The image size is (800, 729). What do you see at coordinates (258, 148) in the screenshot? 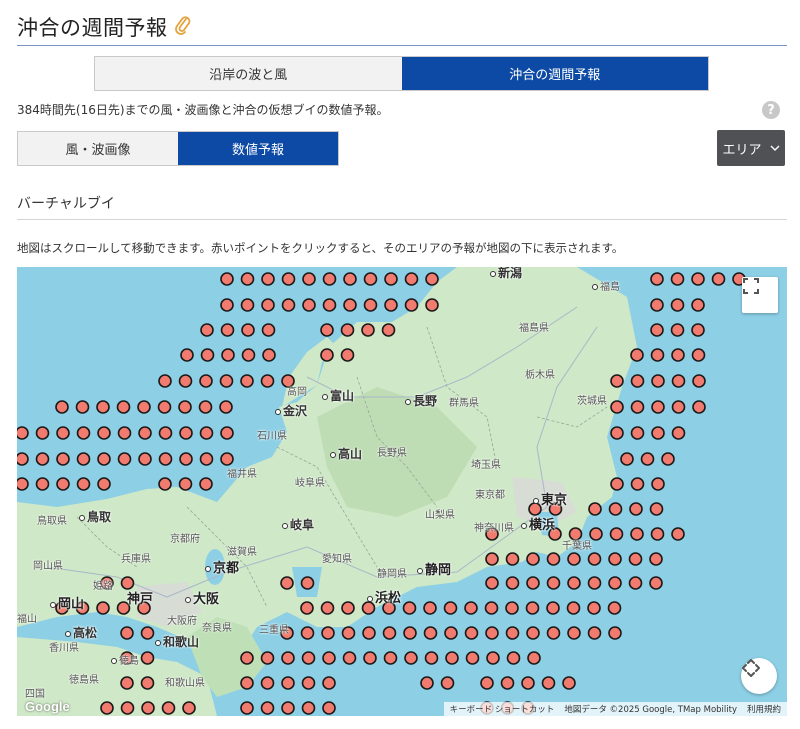
I see `tab-numerical-forecast: 数値予報` at bounding box center [258, 148].